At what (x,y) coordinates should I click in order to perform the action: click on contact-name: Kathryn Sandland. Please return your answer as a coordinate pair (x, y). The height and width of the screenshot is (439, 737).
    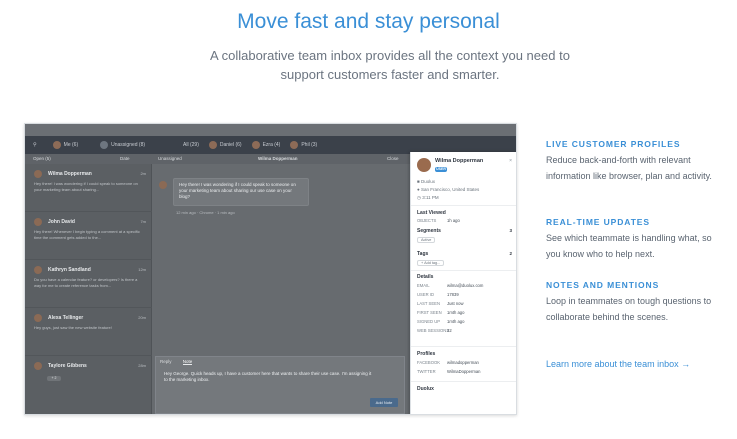
    Looking at the image, I should click on (69, 270).